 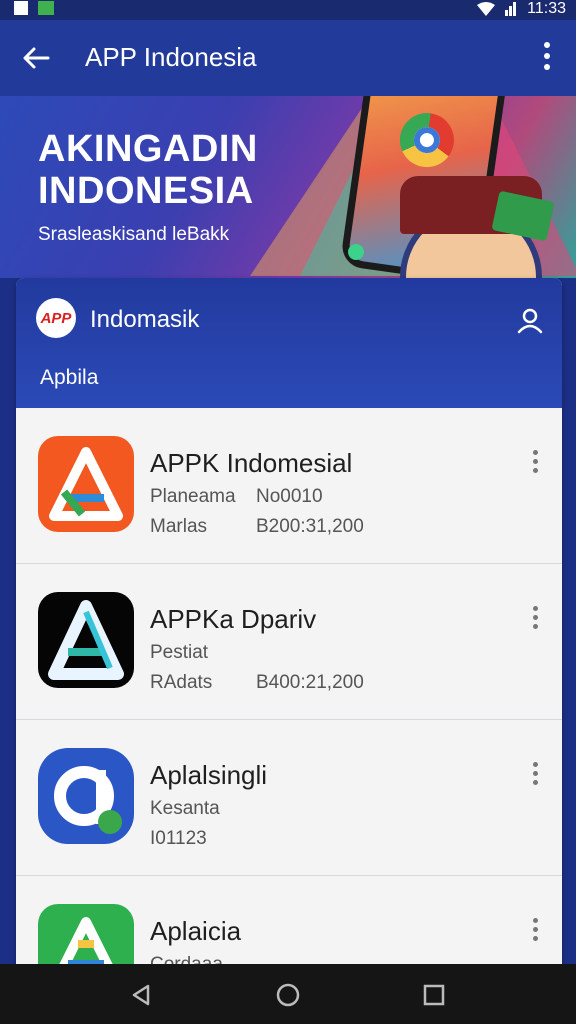 I want to click on list-item: Aplaicia Cordaaa, so click(x=289, y=927).